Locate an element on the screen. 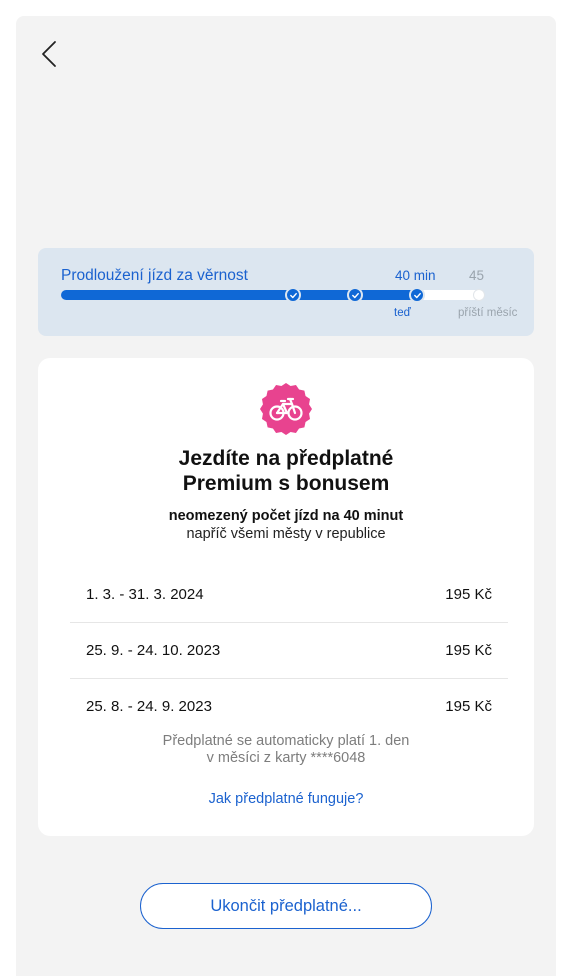 The image size is (572, 976). payment-period: 1. 3. - 31. 3. 2024 is located at coordinates (145, 594).